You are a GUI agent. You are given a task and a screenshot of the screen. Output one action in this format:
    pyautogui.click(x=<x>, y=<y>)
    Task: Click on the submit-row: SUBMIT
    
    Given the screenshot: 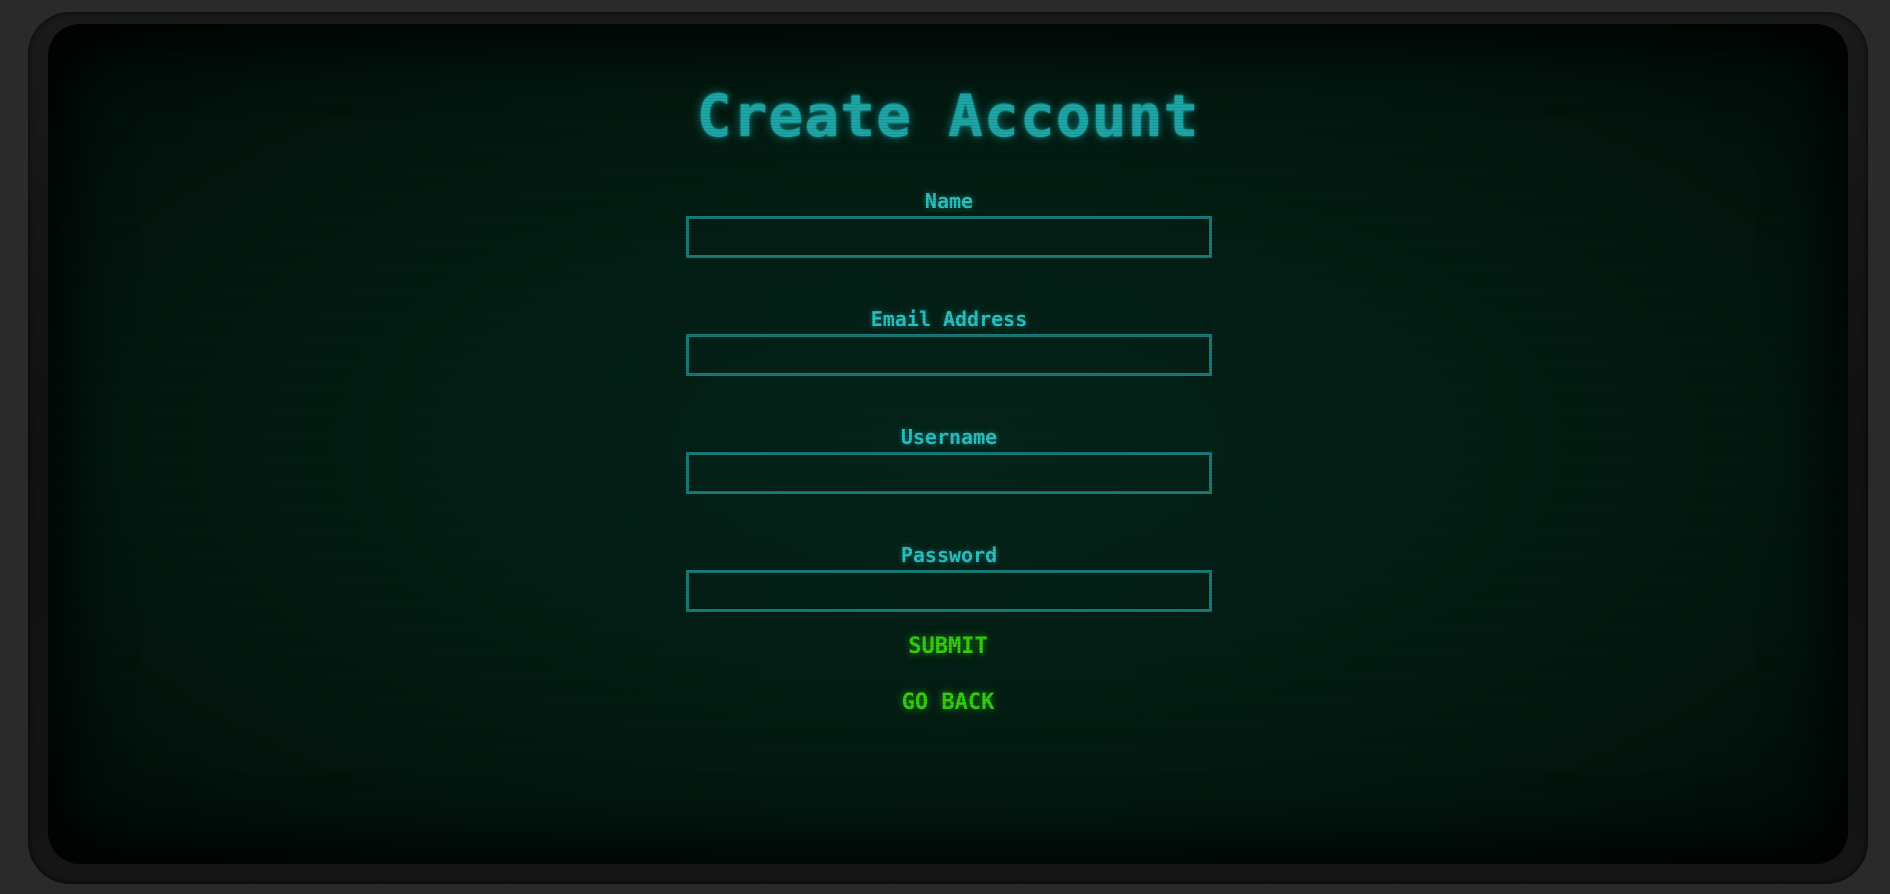 What is the action you would take?
    pyautogui.click(x=948, y=646)
    